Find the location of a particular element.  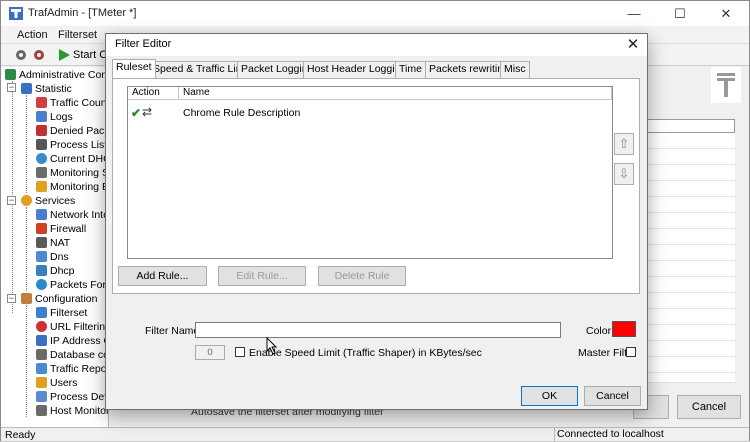

process-icon is located at coordinates (41, 144).